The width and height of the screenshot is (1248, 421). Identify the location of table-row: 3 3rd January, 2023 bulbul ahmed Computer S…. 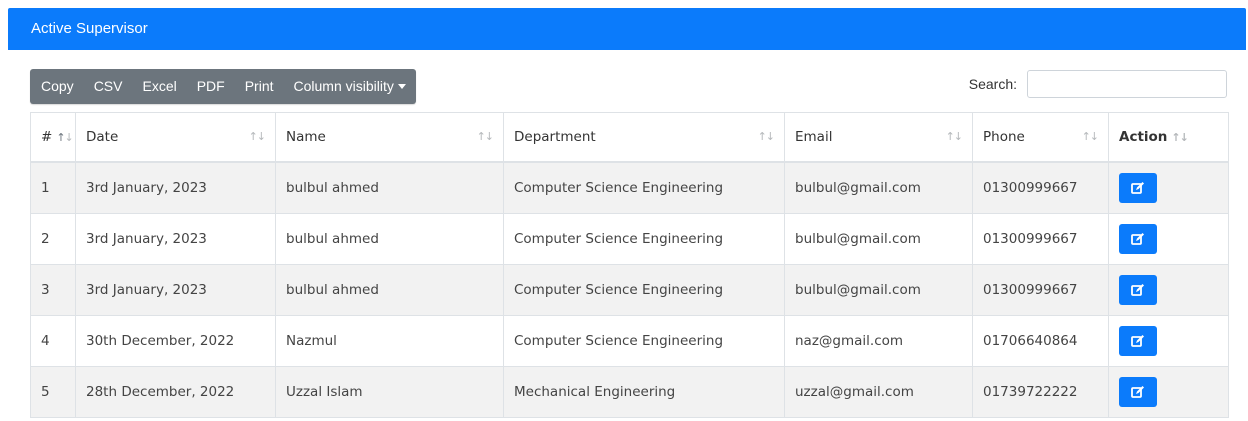
(629, 290).